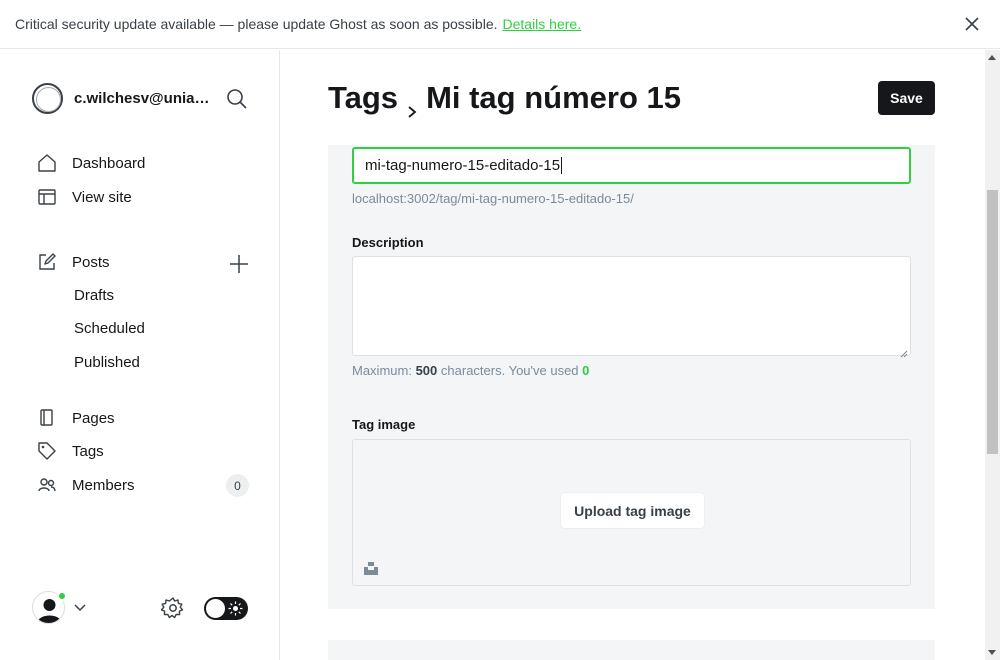 The image size is (1000, 660). What do you see at coordinates (88, 451) in the screenshot?
I see `nav-tags-label: Tags` at bounding box center [88, 451].